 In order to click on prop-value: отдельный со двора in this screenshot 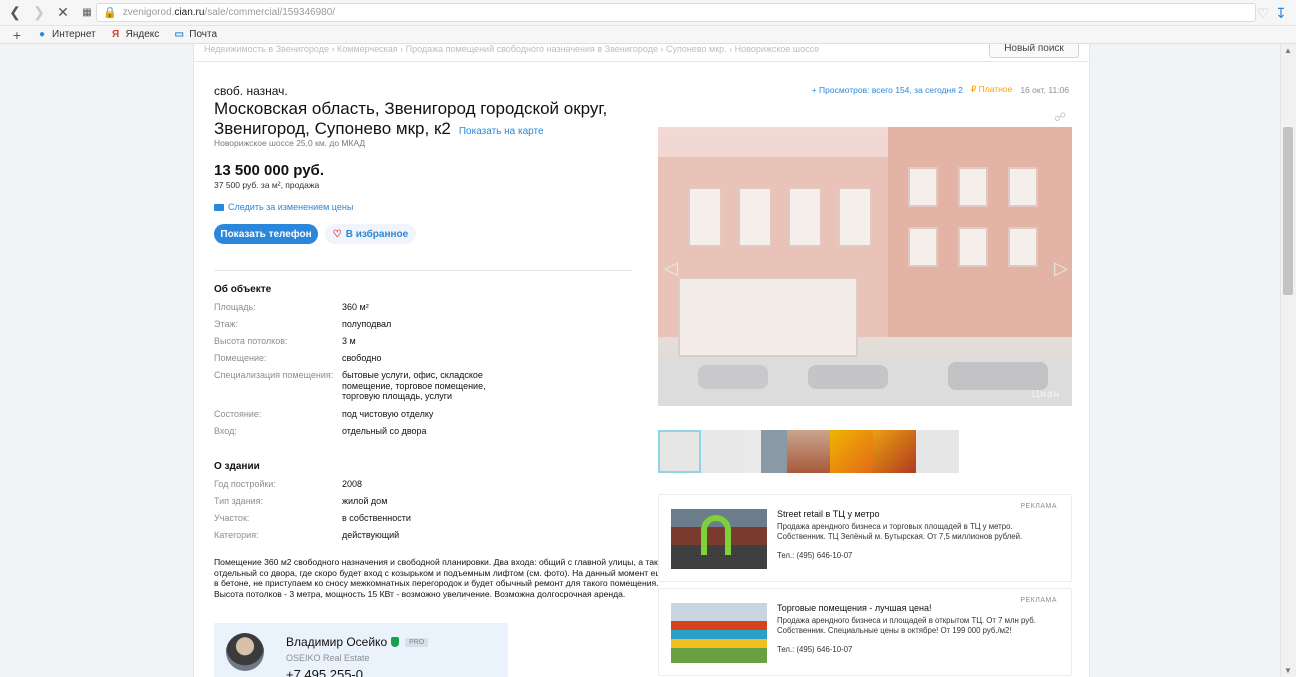, I will do `click(384, 431)`.